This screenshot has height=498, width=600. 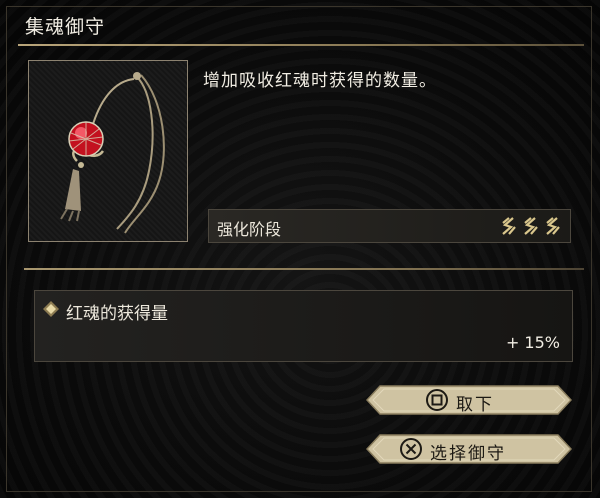 I want to click on remove-button-label: 取下, so click(x=475, y=405).